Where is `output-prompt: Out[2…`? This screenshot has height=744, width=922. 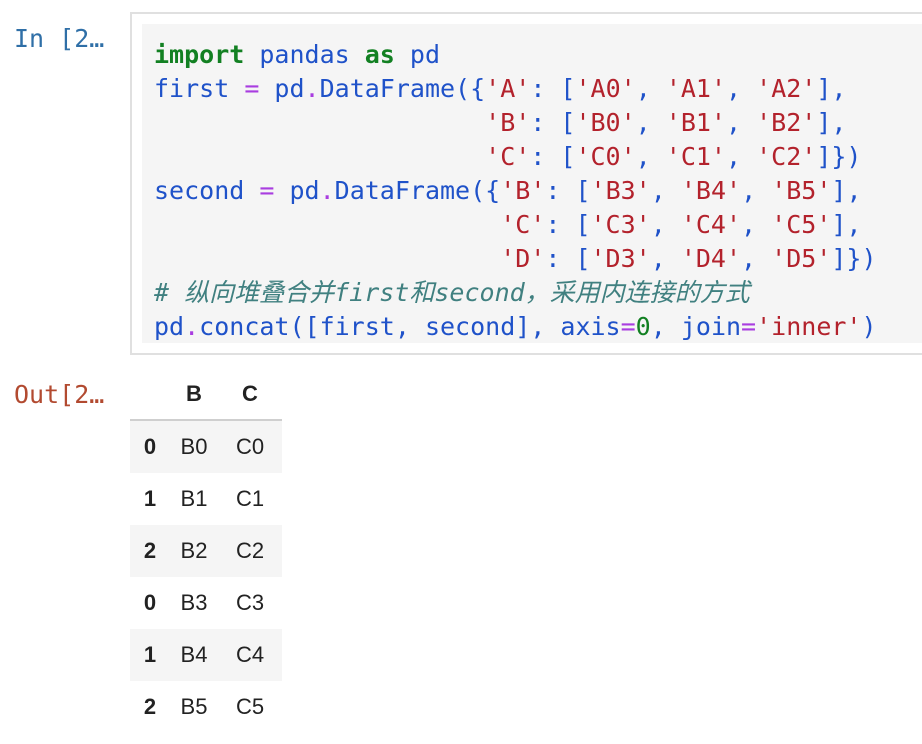 output-prompt: Out[2… is located at coordinates (59, 394).